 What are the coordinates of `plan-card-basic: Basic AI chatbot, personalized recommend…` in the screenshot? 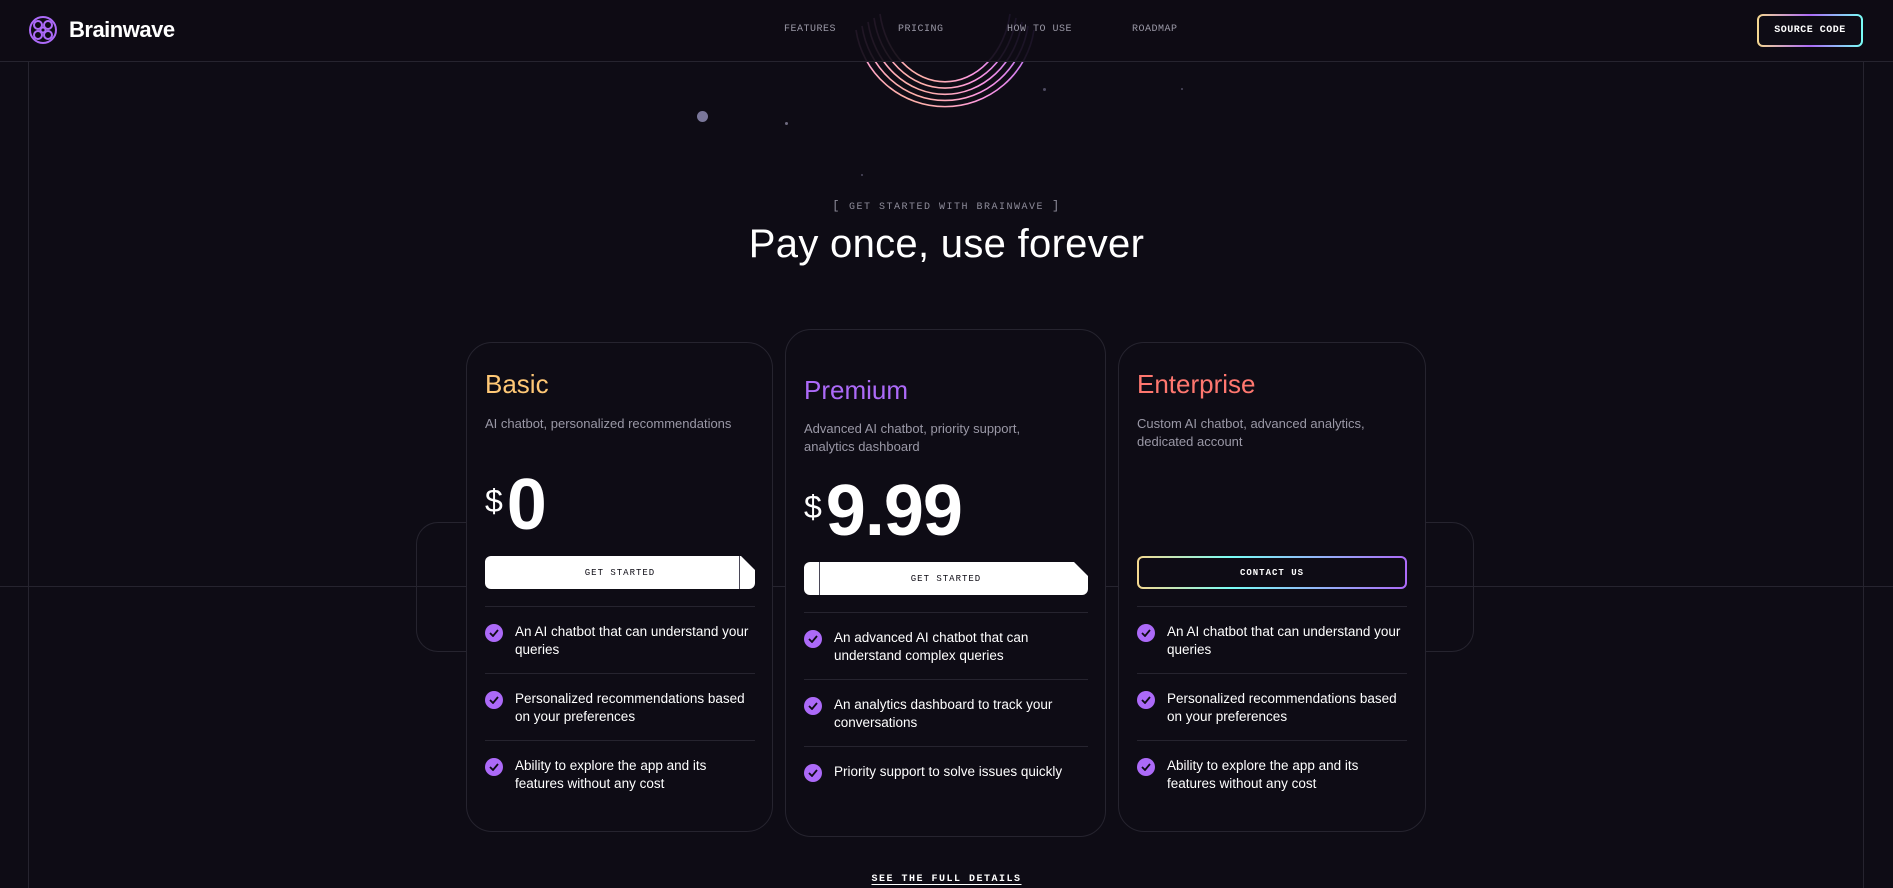 It's located at (619, 587).